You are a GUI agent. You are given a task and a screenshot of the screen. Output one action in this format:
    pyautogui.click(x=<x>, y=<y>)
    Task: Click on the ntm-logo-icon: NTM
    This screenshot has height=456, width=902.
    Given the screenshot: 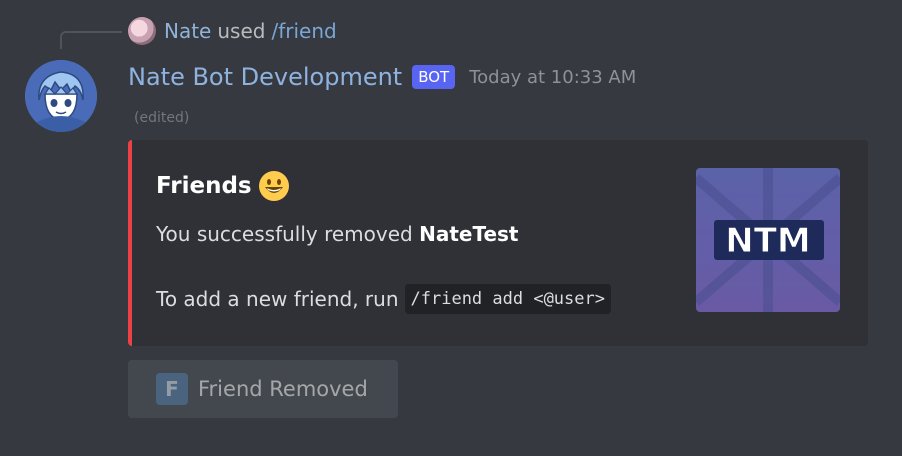 What is the action you would take?
    pyautogui.click(x=768, y=240)
    